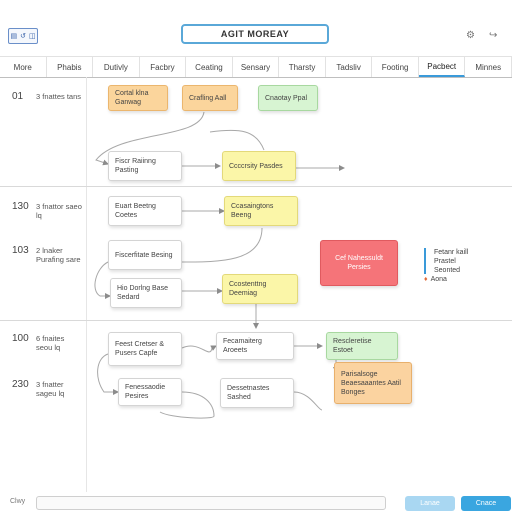 This screenshot has width=512, height=512. I want to click on process-card: Cortal klna Ganwag, so click(138, 98).